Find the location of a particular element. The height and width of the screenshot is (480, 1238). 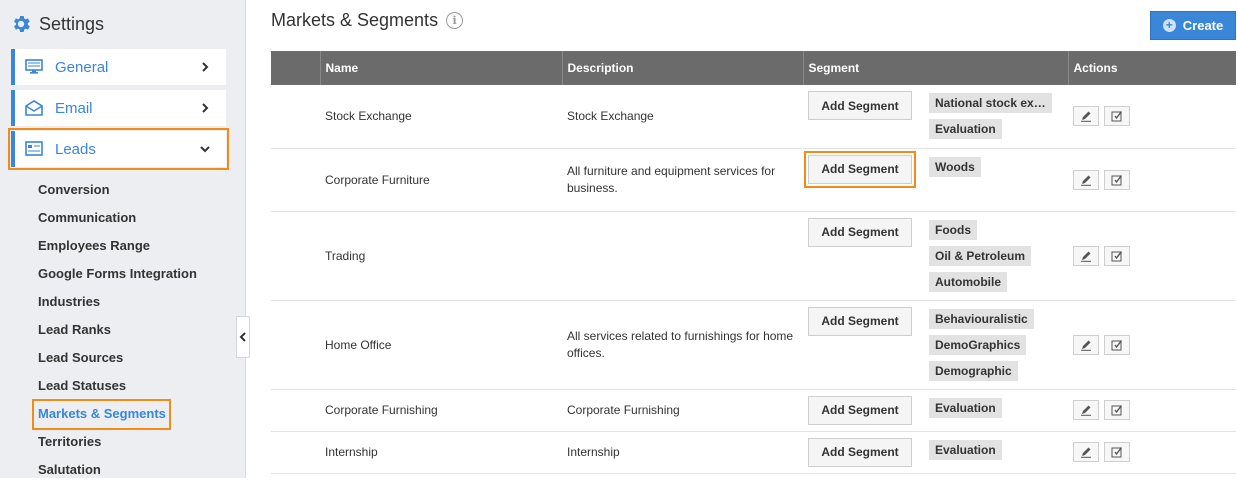

sub-item-territories: Territories is located at coordinates (69, 442).